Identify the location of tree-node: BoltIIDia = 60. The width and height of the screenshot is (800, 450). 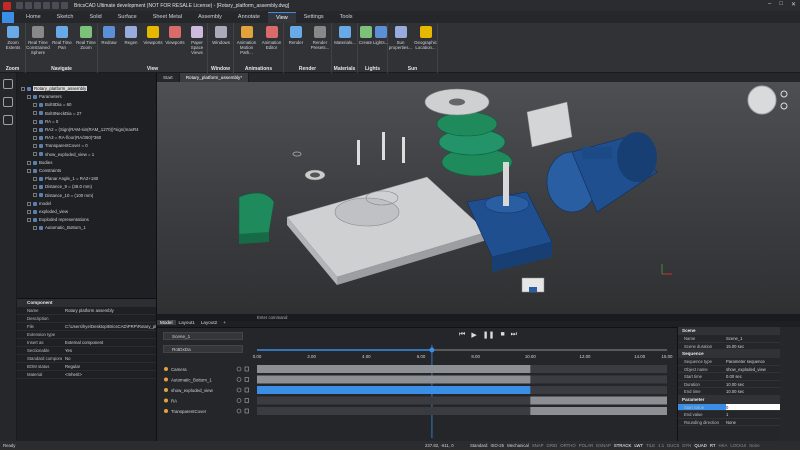
(52, 105).